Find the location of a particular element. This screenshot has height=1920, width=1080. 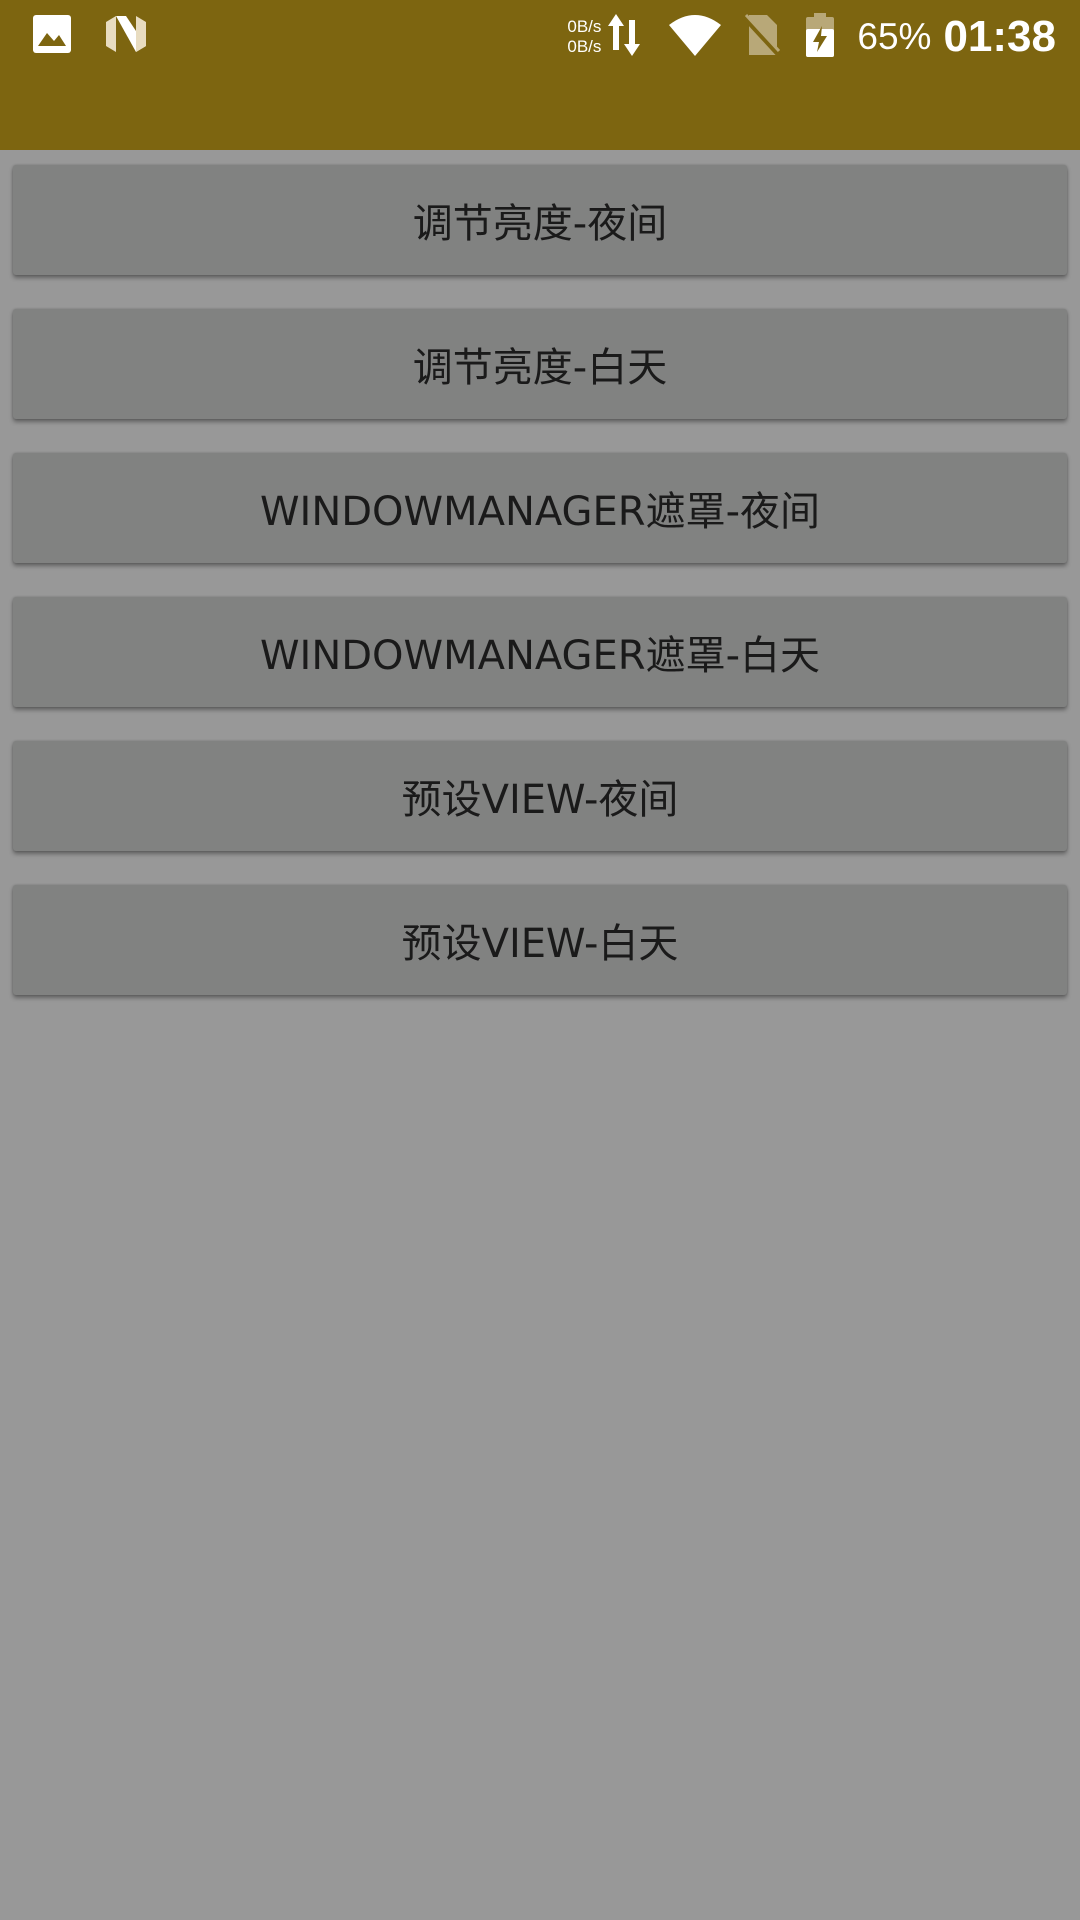

network-speed: 0B/s 0B/s is located at coordinates (584, 37).